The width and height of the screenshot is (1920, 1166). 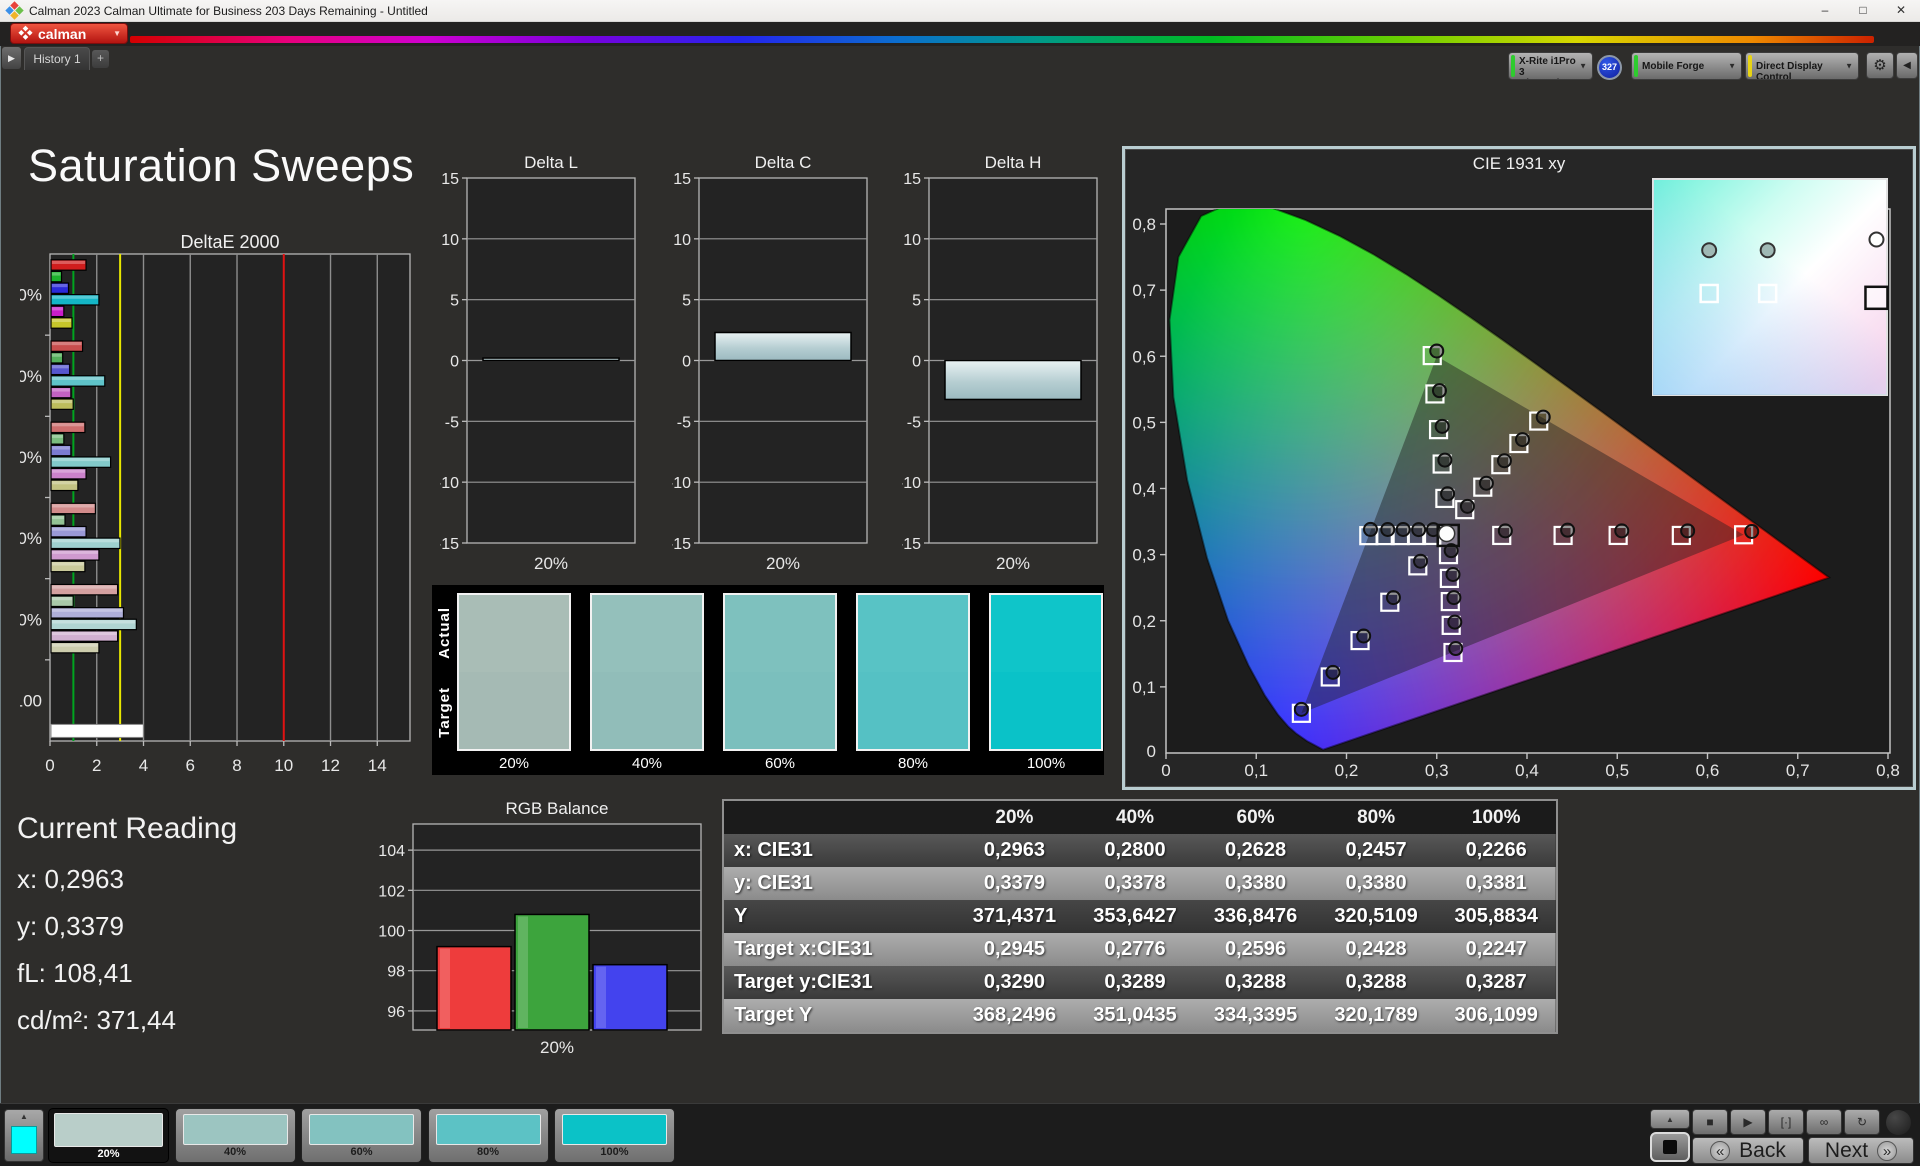 What do you see at coordinates (108, 1154) in the screenshot?
I see `thumbnail-label: 20%` at bounding box center [108, 1154].